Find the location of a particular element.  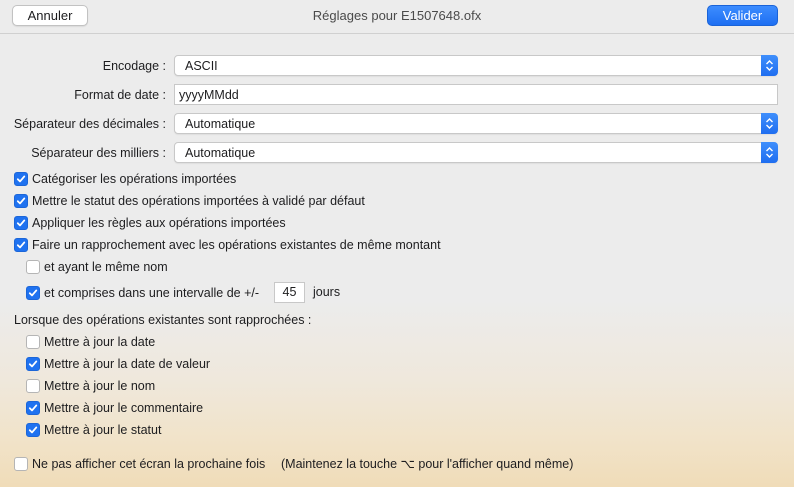

thousands-separator-label: Séparateur des milliers : is located at coordinates (98, 153).